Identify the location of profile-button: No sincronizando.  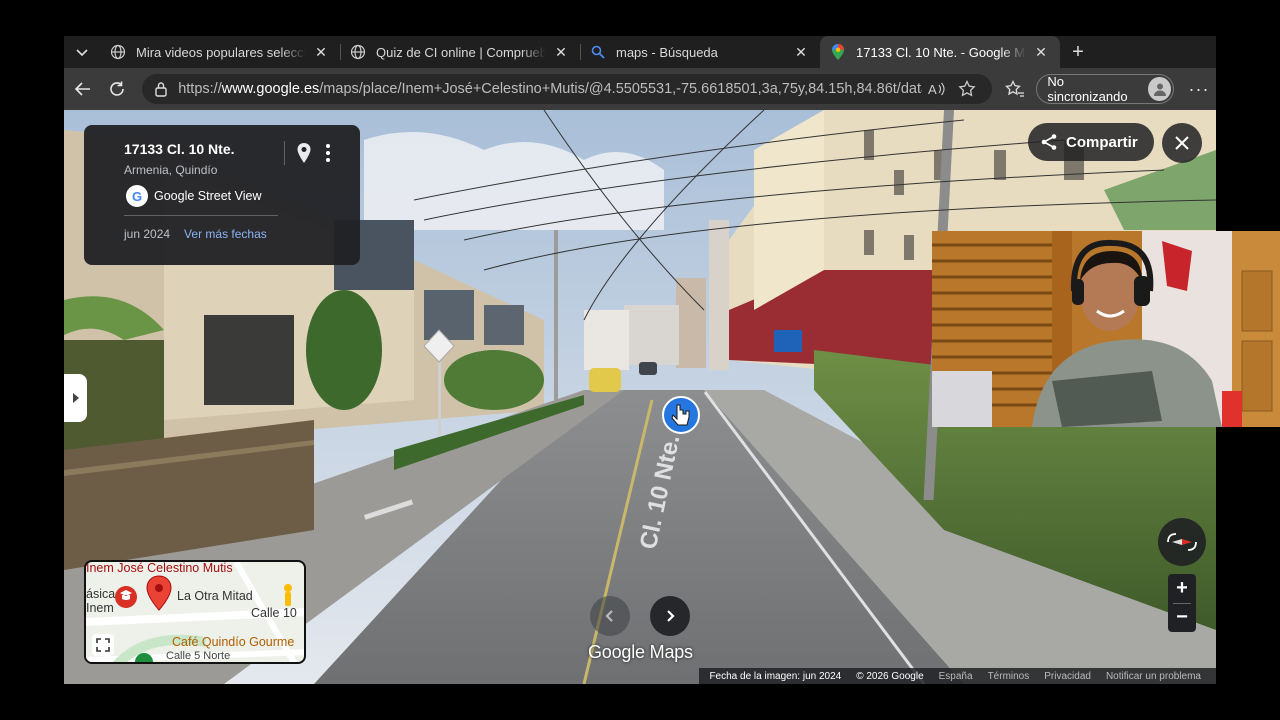
(1105, 89).